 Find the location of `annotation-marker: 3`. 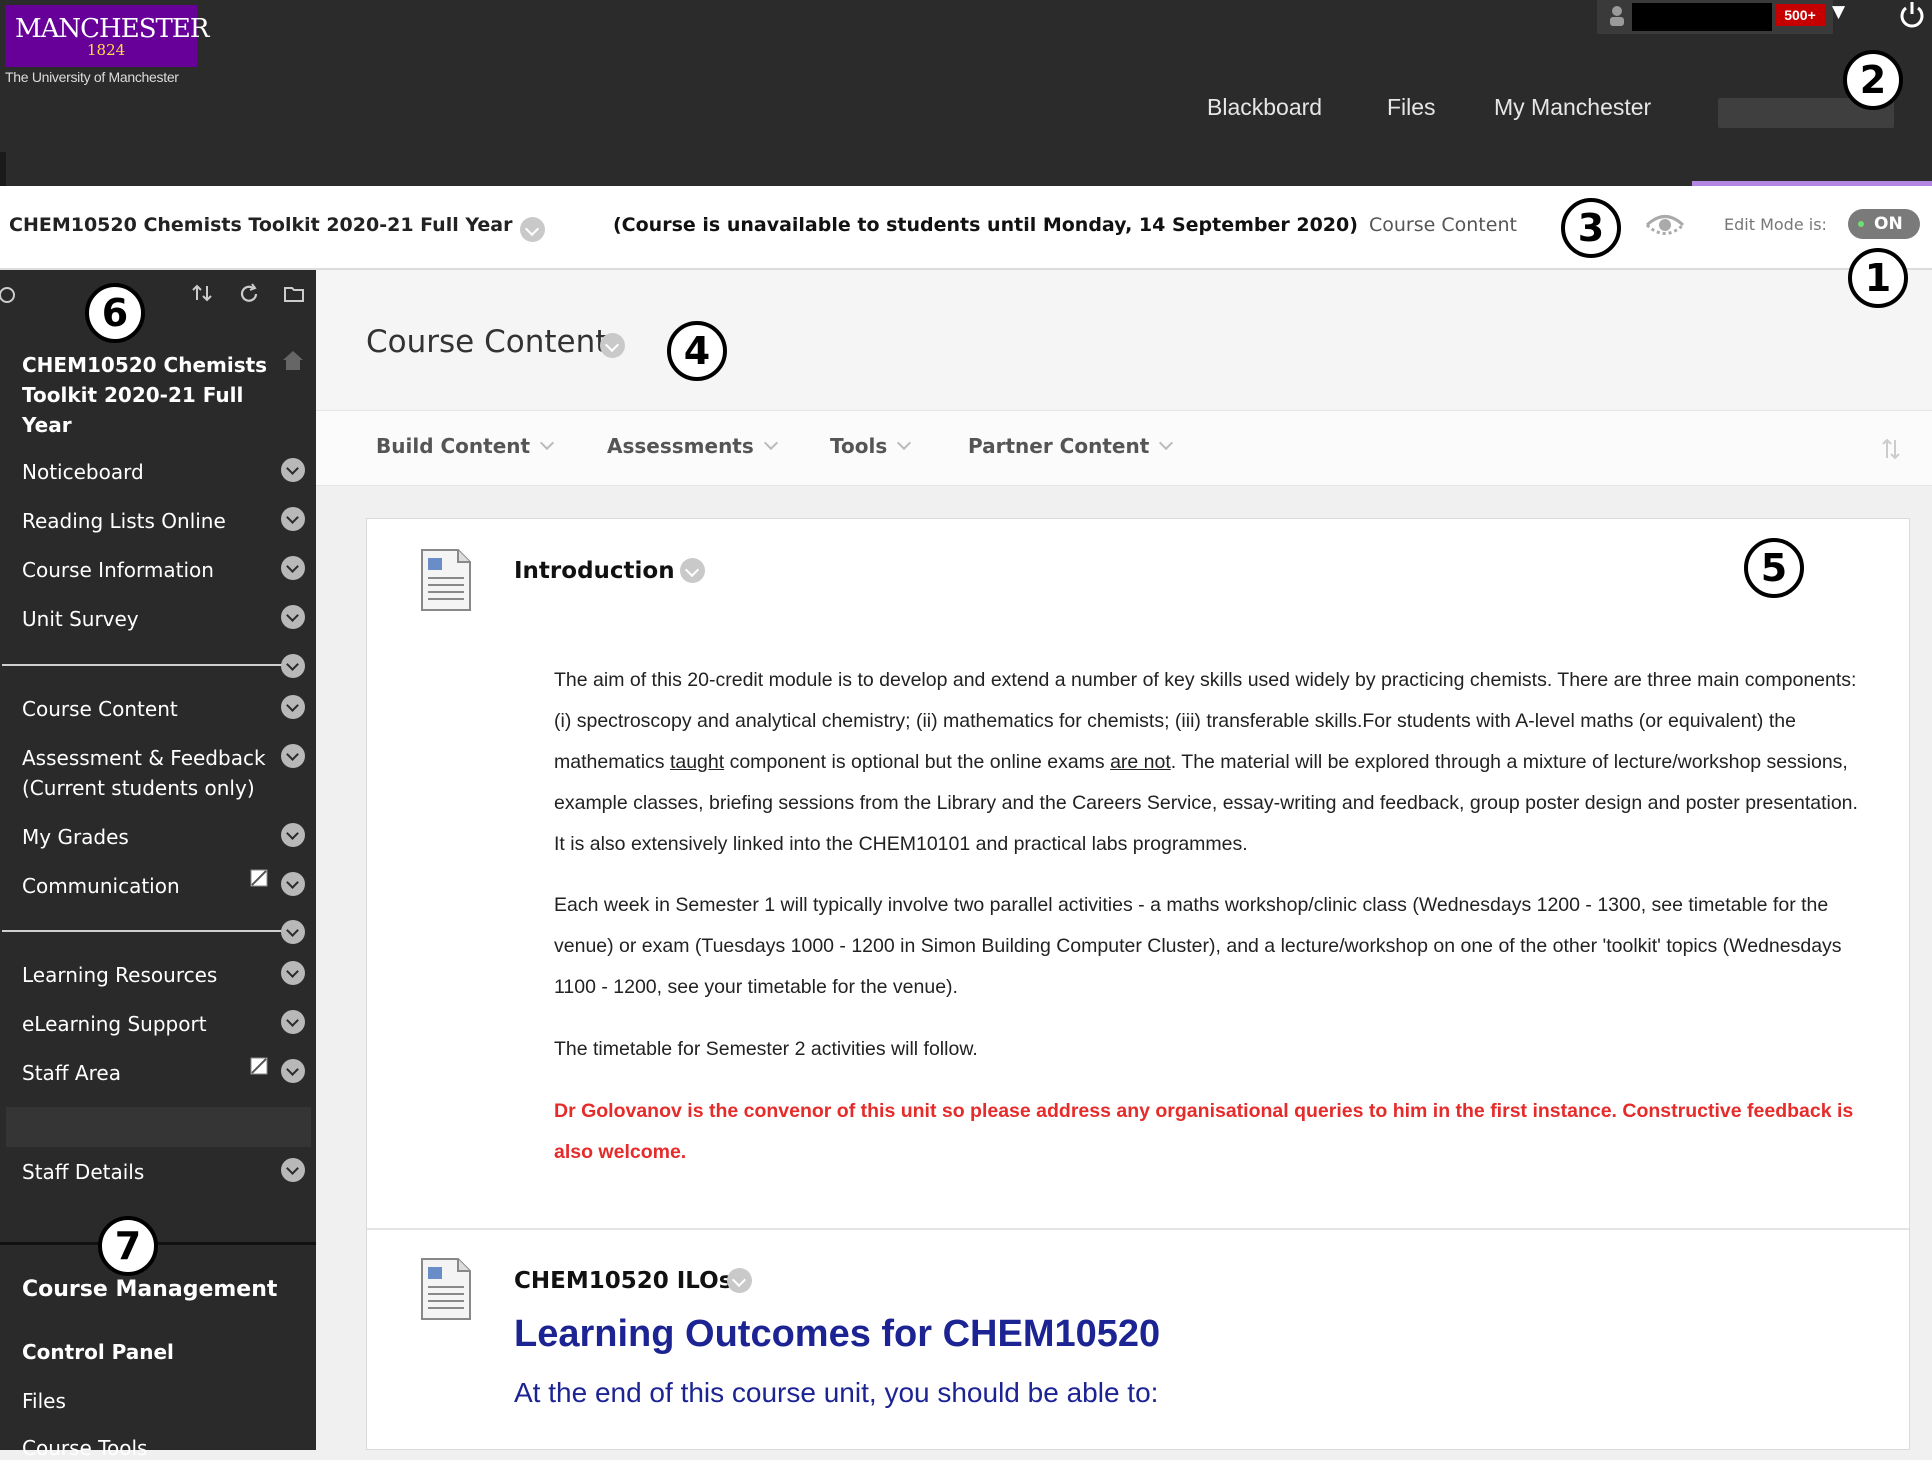

annotation-marker: 3 is located at coordinates (1591, 228).